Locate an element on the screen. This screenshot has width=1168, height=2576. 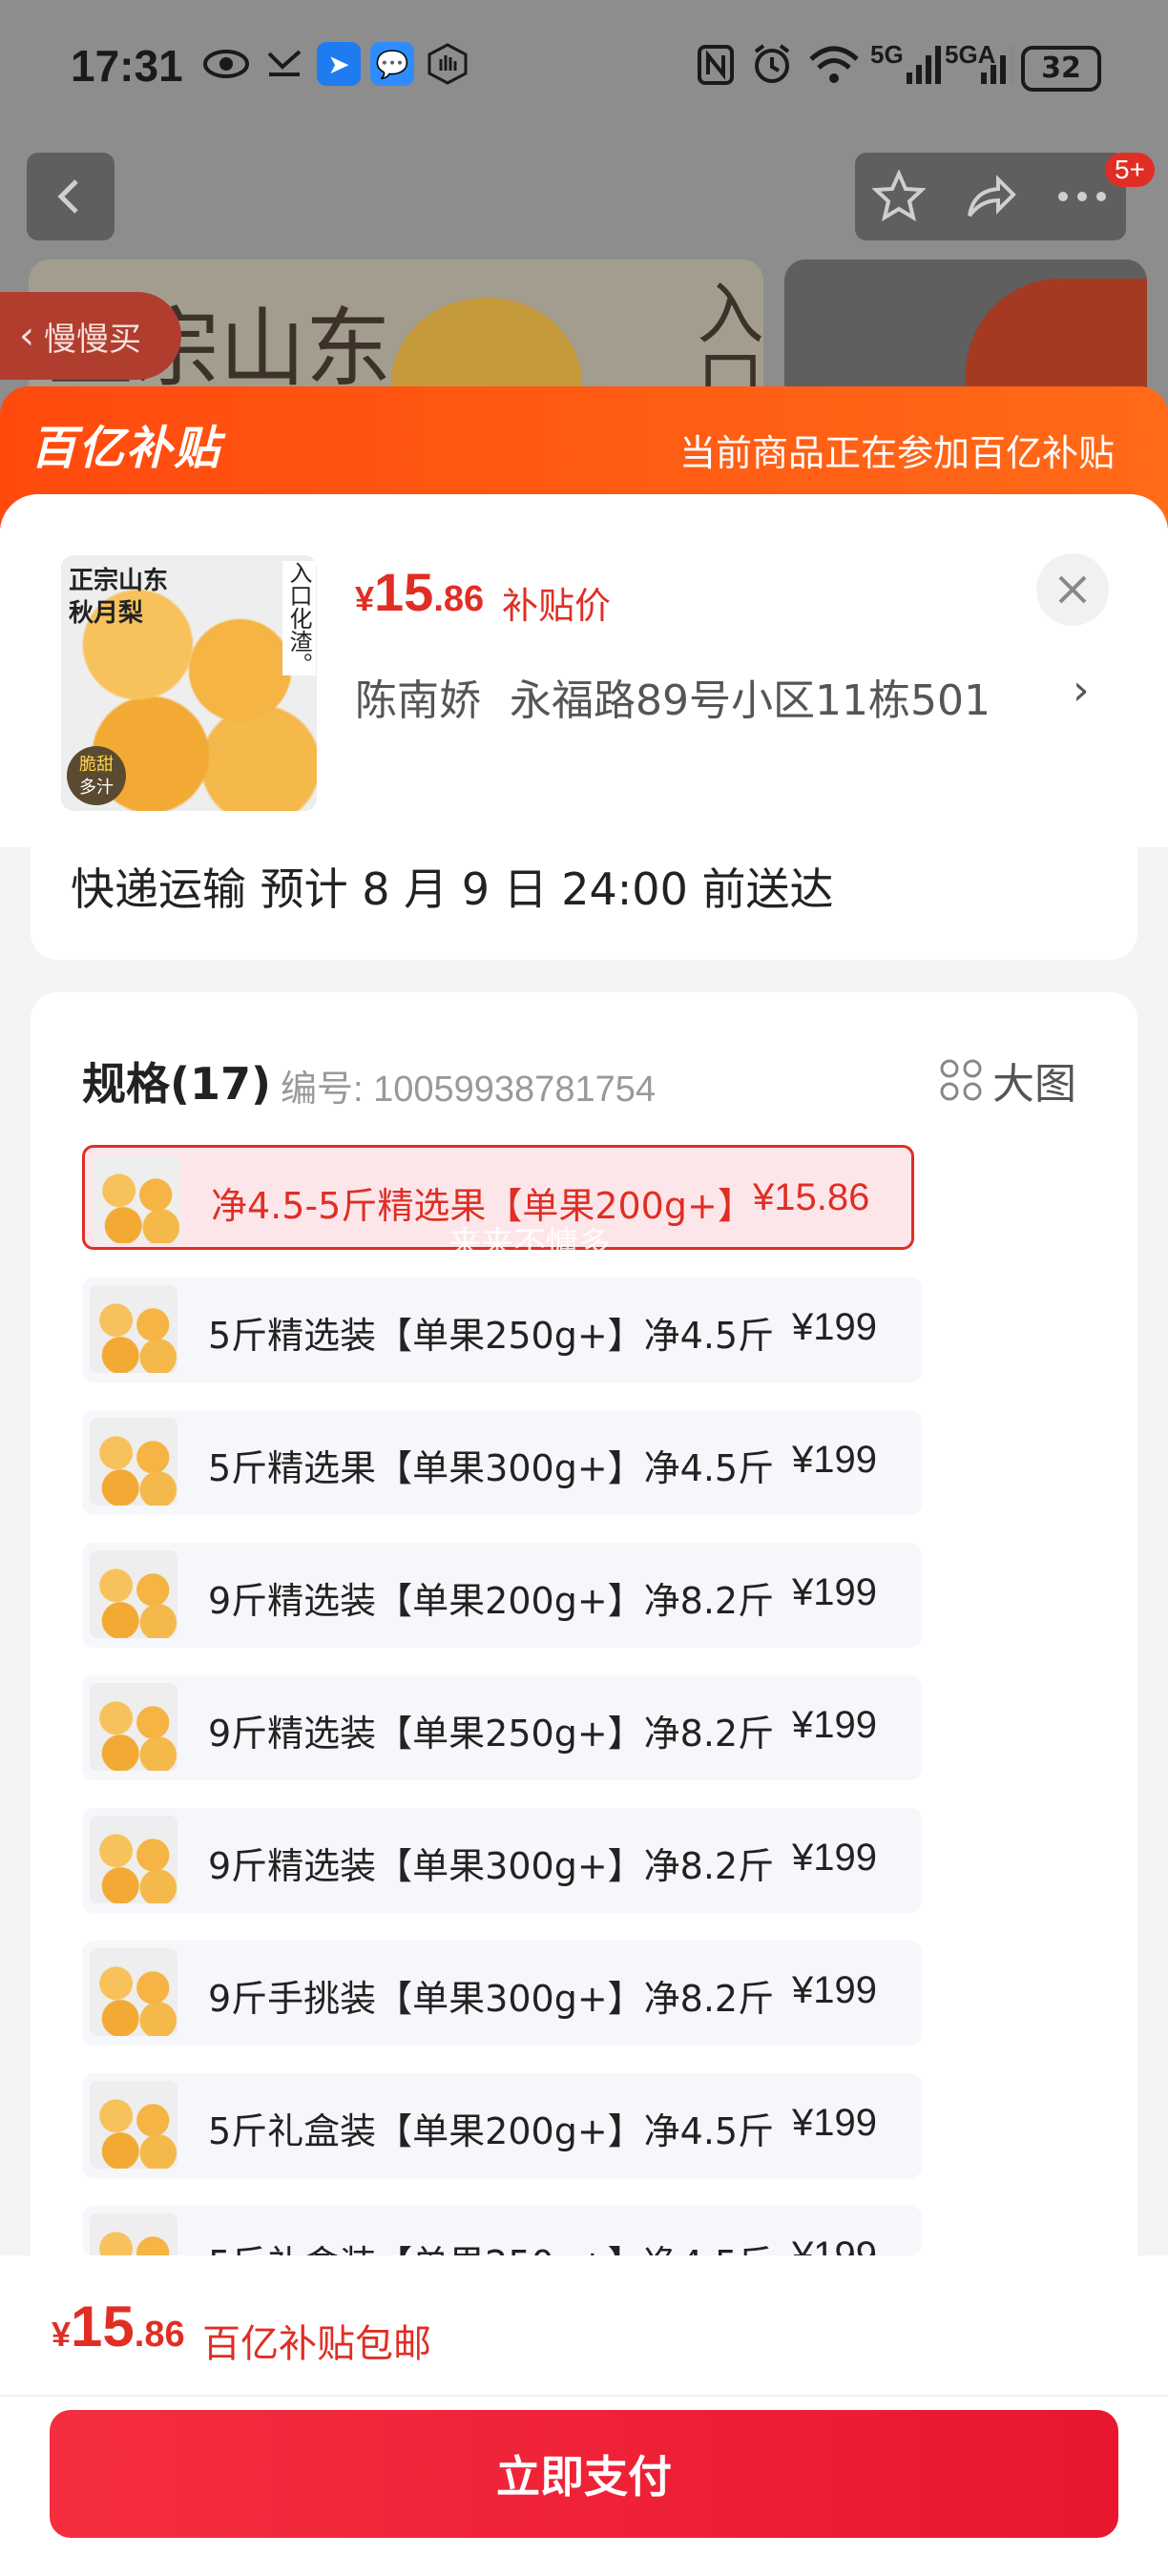
option-label: 9斤精选装【单果200g+】净8.2斤 is located at coordinates (491, 1601).